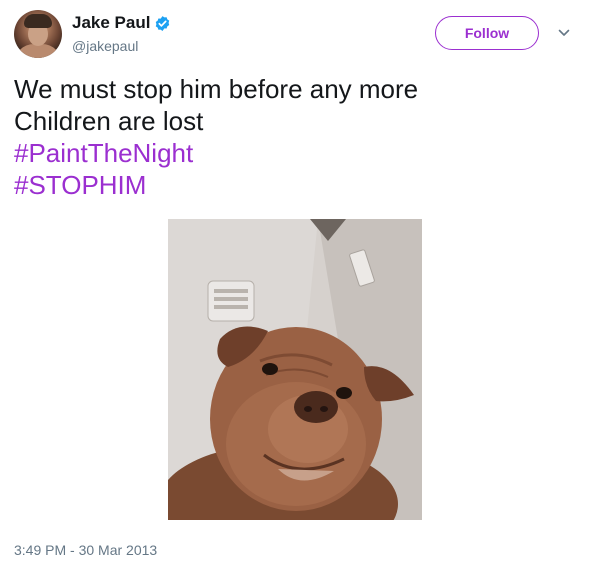 The width and height of the screenshot is (591, 572). I want to click on avatar, so click(38, 34).